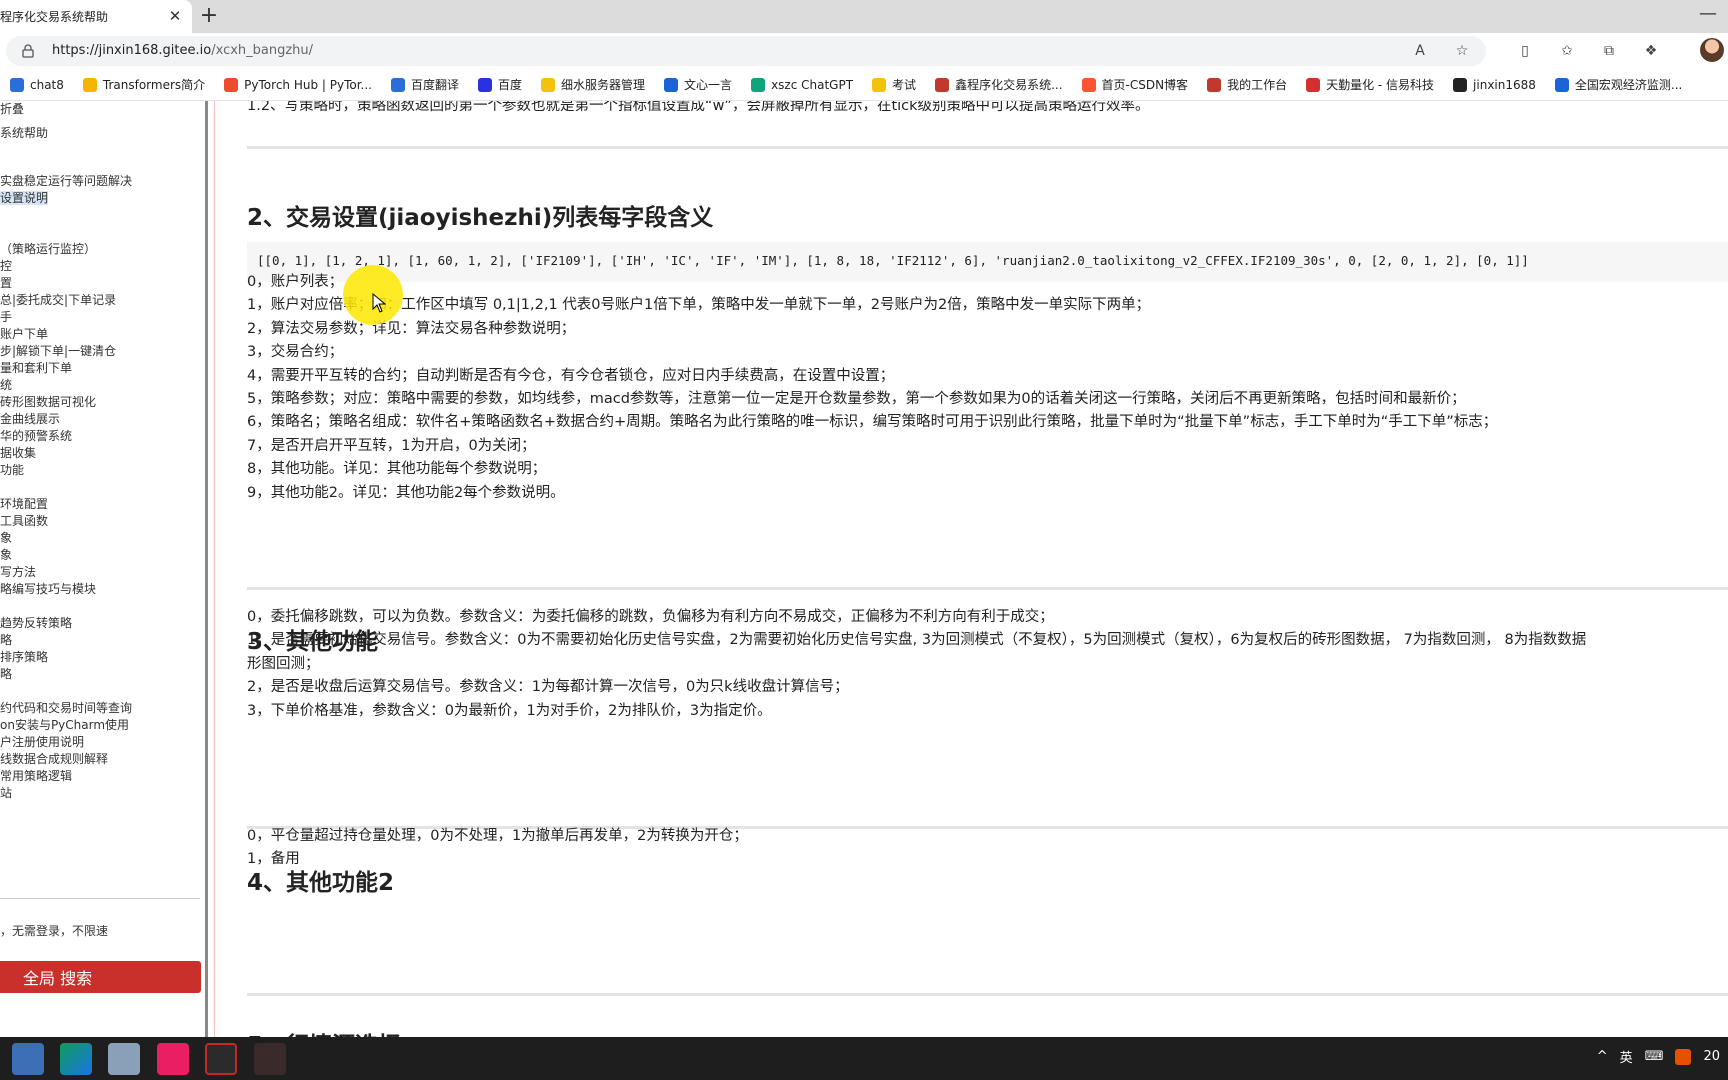 The width and height of the screenshot is (1728, 1080). What do you see at coordinates (1626, 1056) in the screenshot?
I see `input-language: 英` at bounding box center [1626, 1056].